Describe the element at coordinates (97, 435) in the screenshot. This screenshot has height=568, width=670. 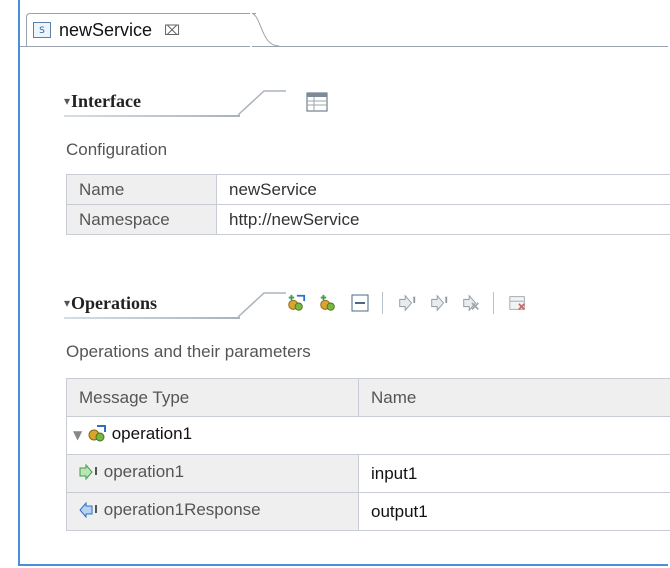
I see `operation-icon` at that location.